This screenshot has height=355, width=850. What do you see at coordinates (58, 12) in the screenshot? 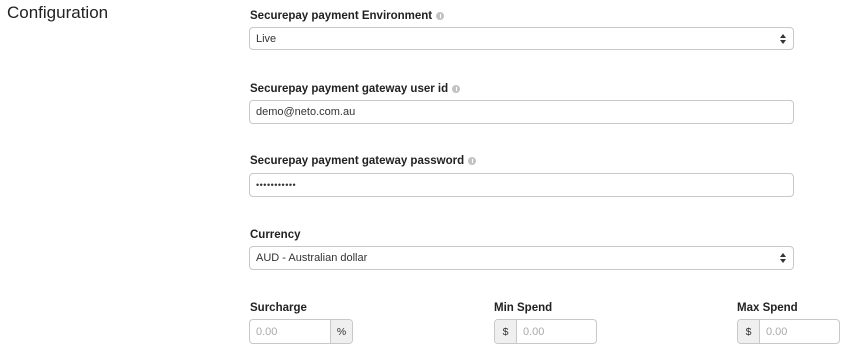
I see `section-title: Configuration` at bounding box center [58, 12].